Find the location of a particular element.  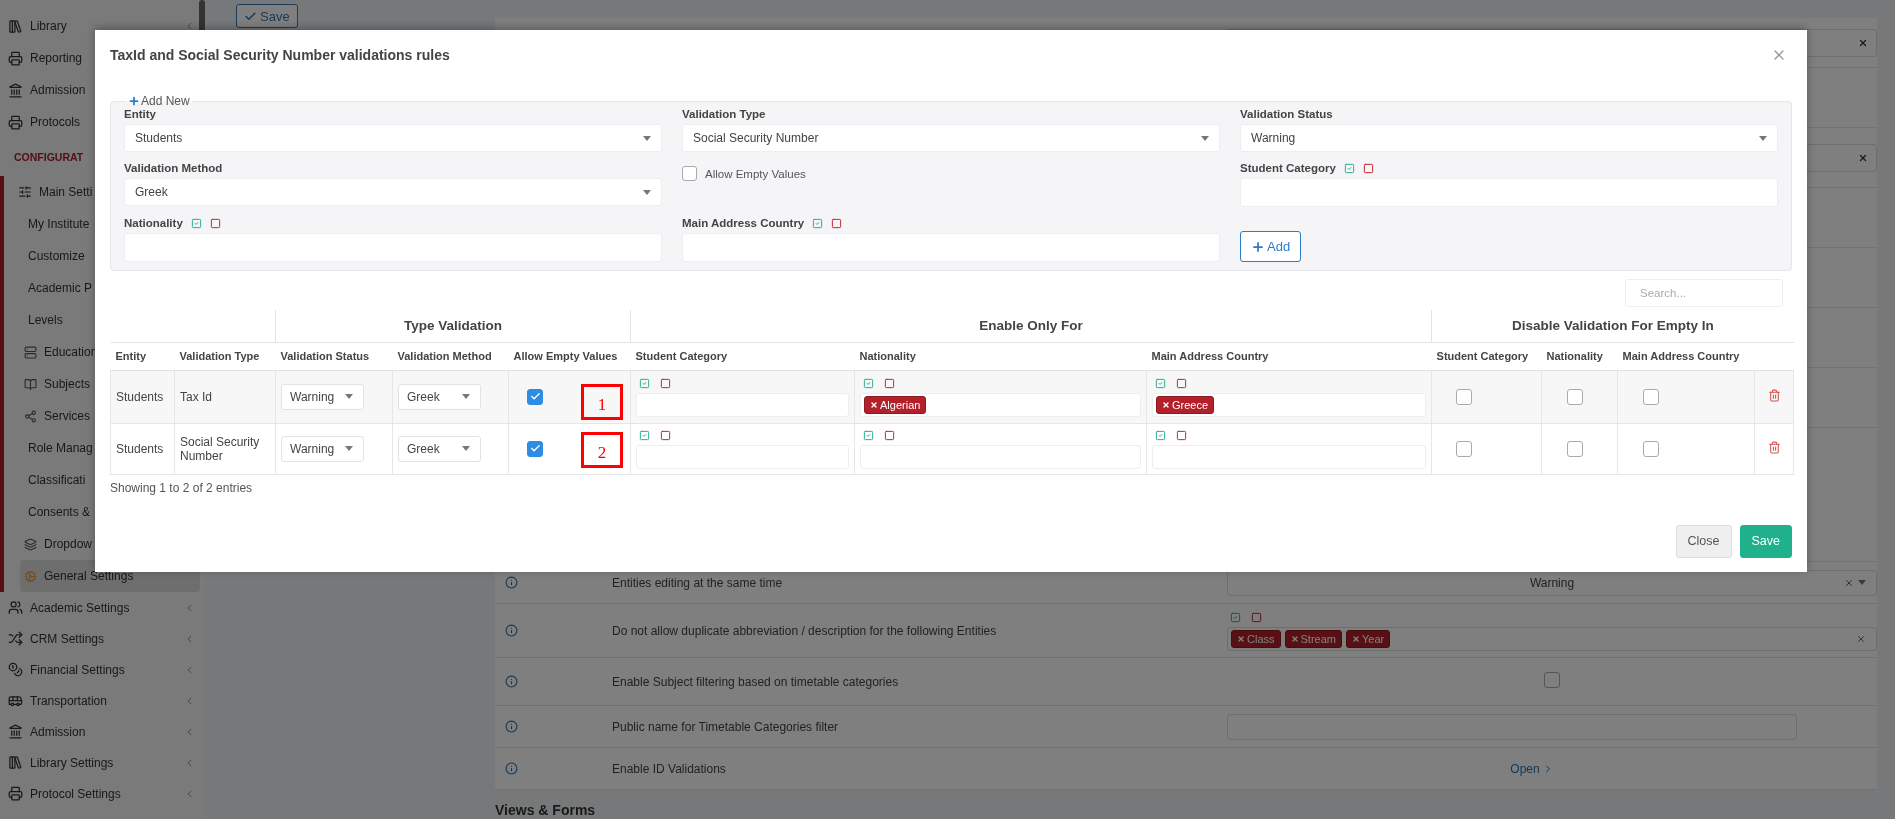

section-heading: CONFIGURAT is located at coordinates (48, 157).